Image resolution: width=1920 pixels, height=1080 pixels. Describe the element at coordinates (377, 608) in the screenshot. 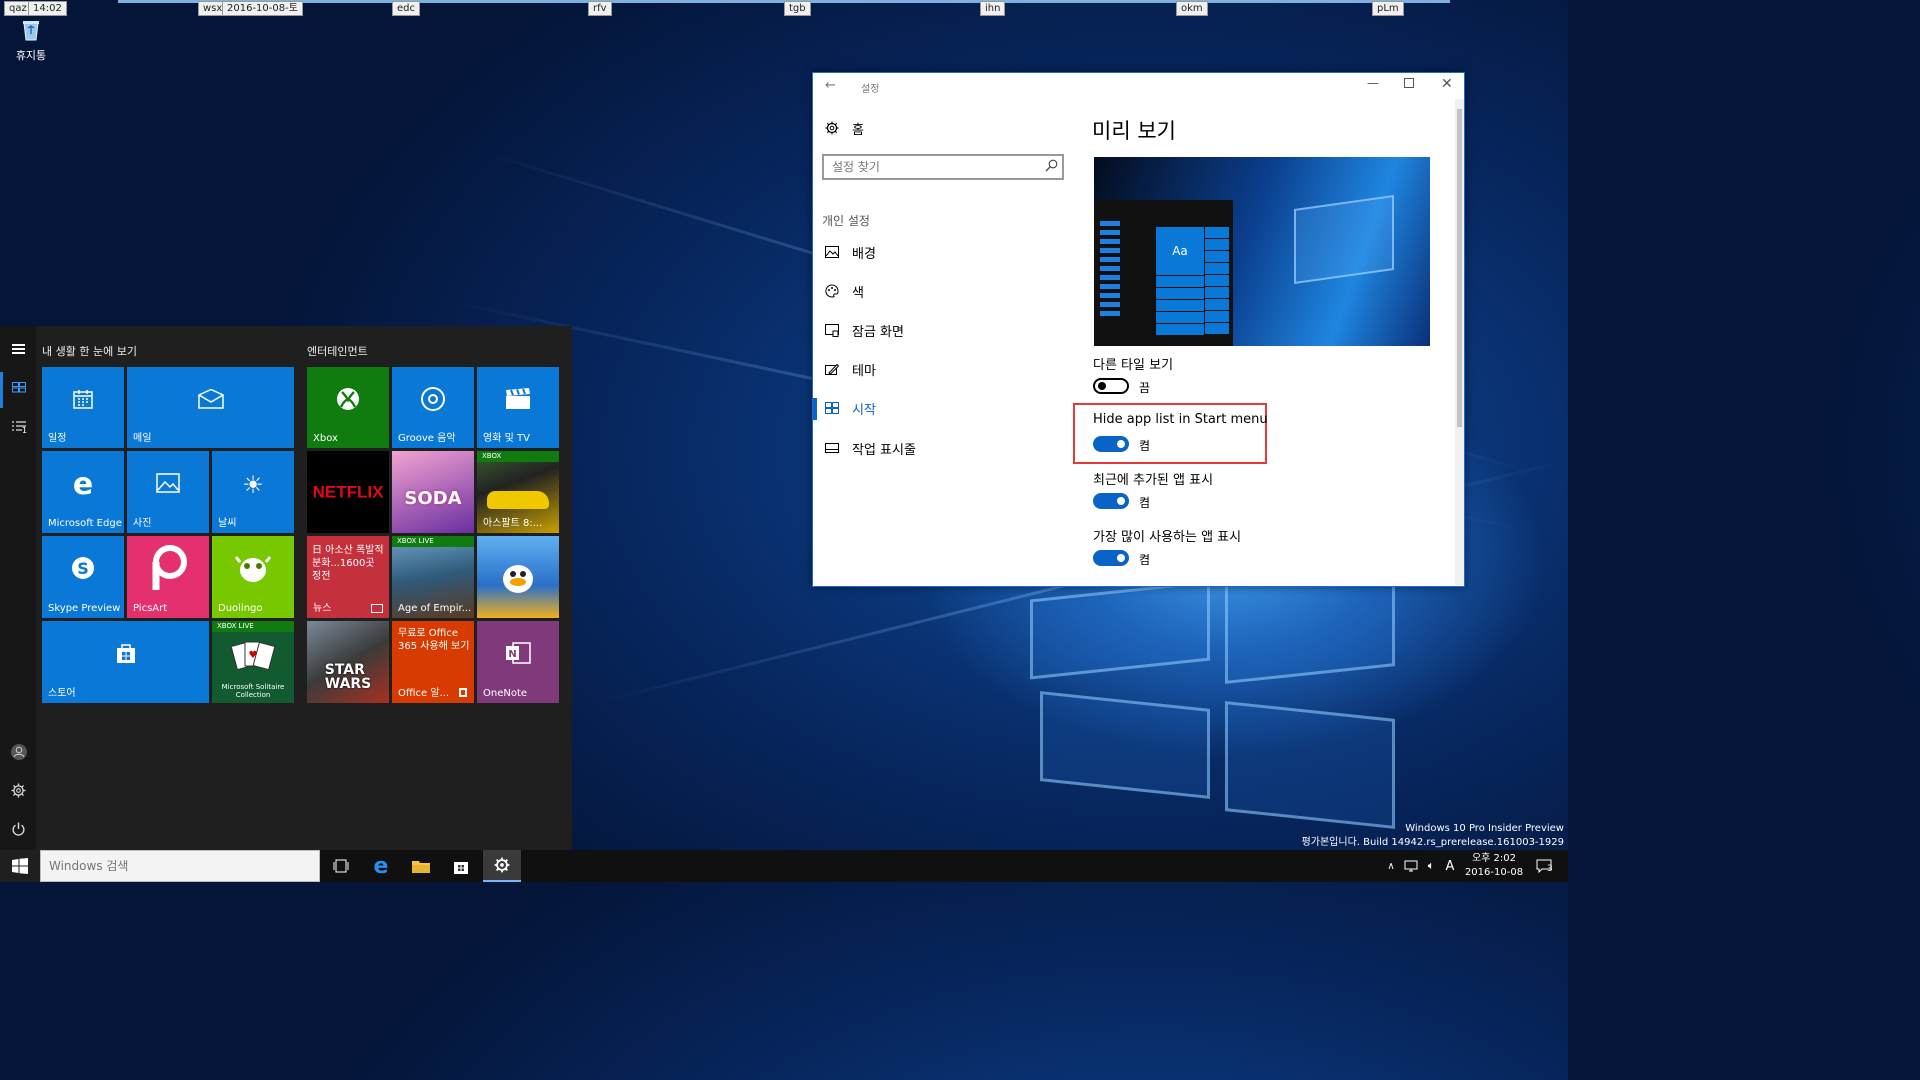

I see `news-icon` at that location.